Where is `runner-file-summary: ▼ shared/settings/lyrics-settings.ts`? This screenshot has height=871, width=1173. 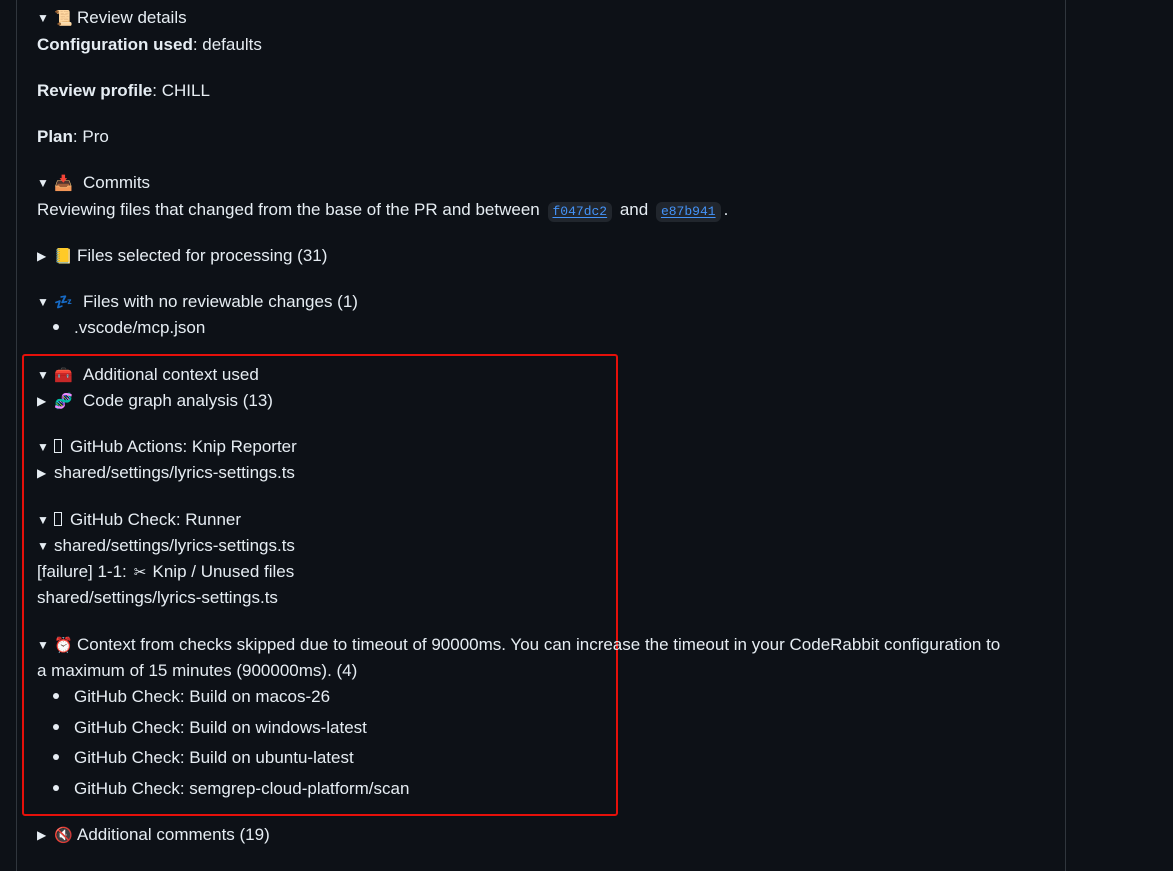
runner-file-summary: ▼ shared/settings/lyrics-settings.ts is located at coordinates (166, 546).